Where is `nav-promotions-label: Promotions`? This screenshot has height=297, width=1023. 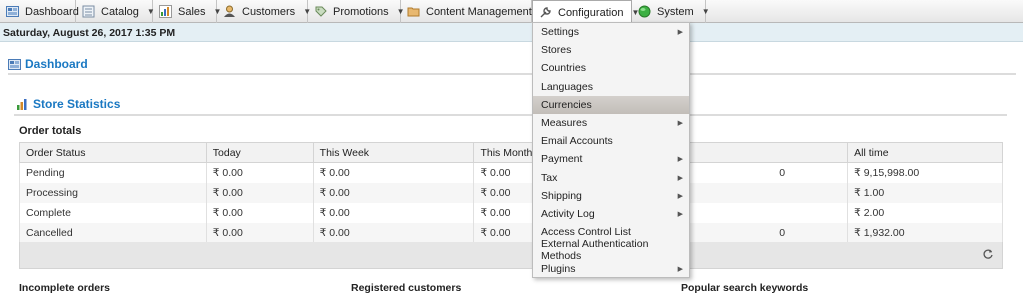 nav-promotions-label: Promotions is located at coordinates (361, 11).